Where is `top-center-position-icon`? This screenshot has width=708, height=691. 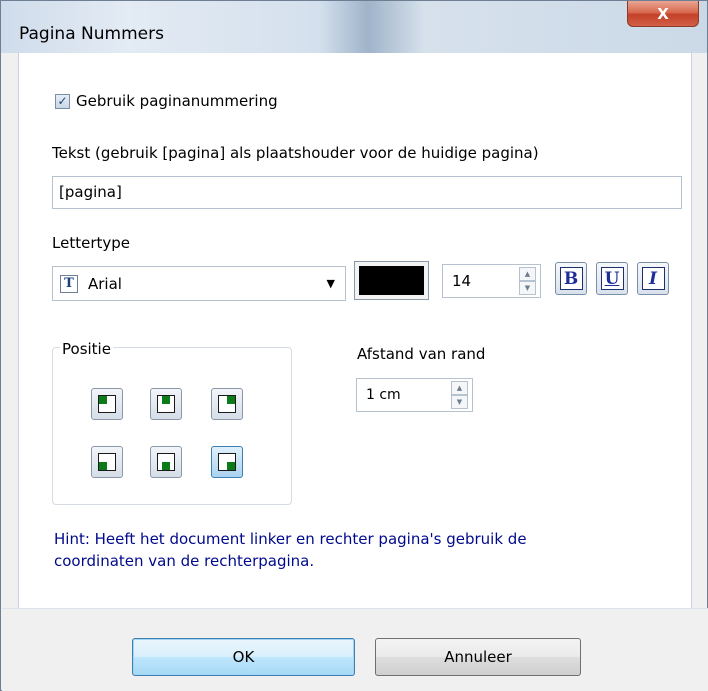
top-center-position-icon is located at coordinates (166, 404).